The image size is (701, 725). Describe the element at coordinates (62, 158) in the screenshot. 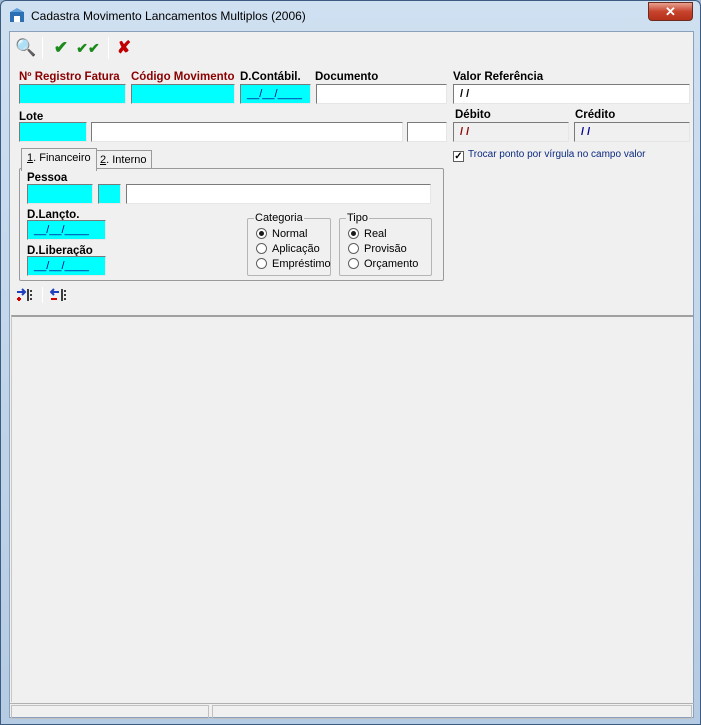

I see `tab-financeiro-label: . Financeiro` at that location.